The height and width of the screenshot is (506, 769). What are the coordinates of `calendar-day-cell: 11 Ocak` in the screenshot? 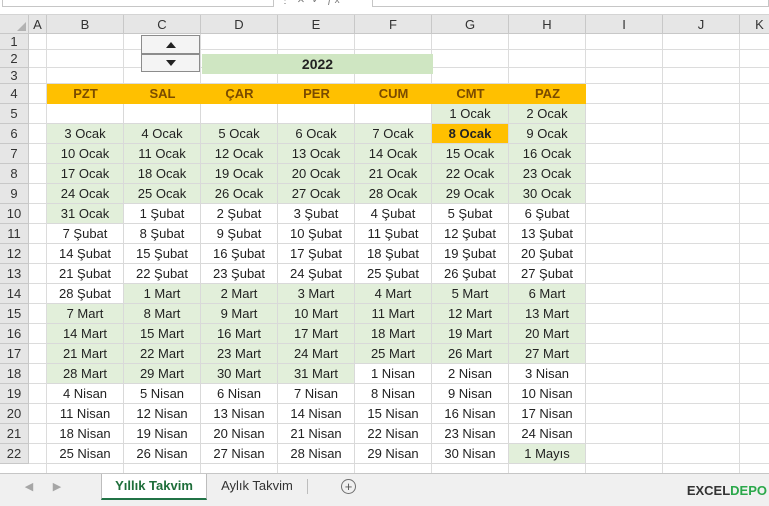 It's located at (162, 154).